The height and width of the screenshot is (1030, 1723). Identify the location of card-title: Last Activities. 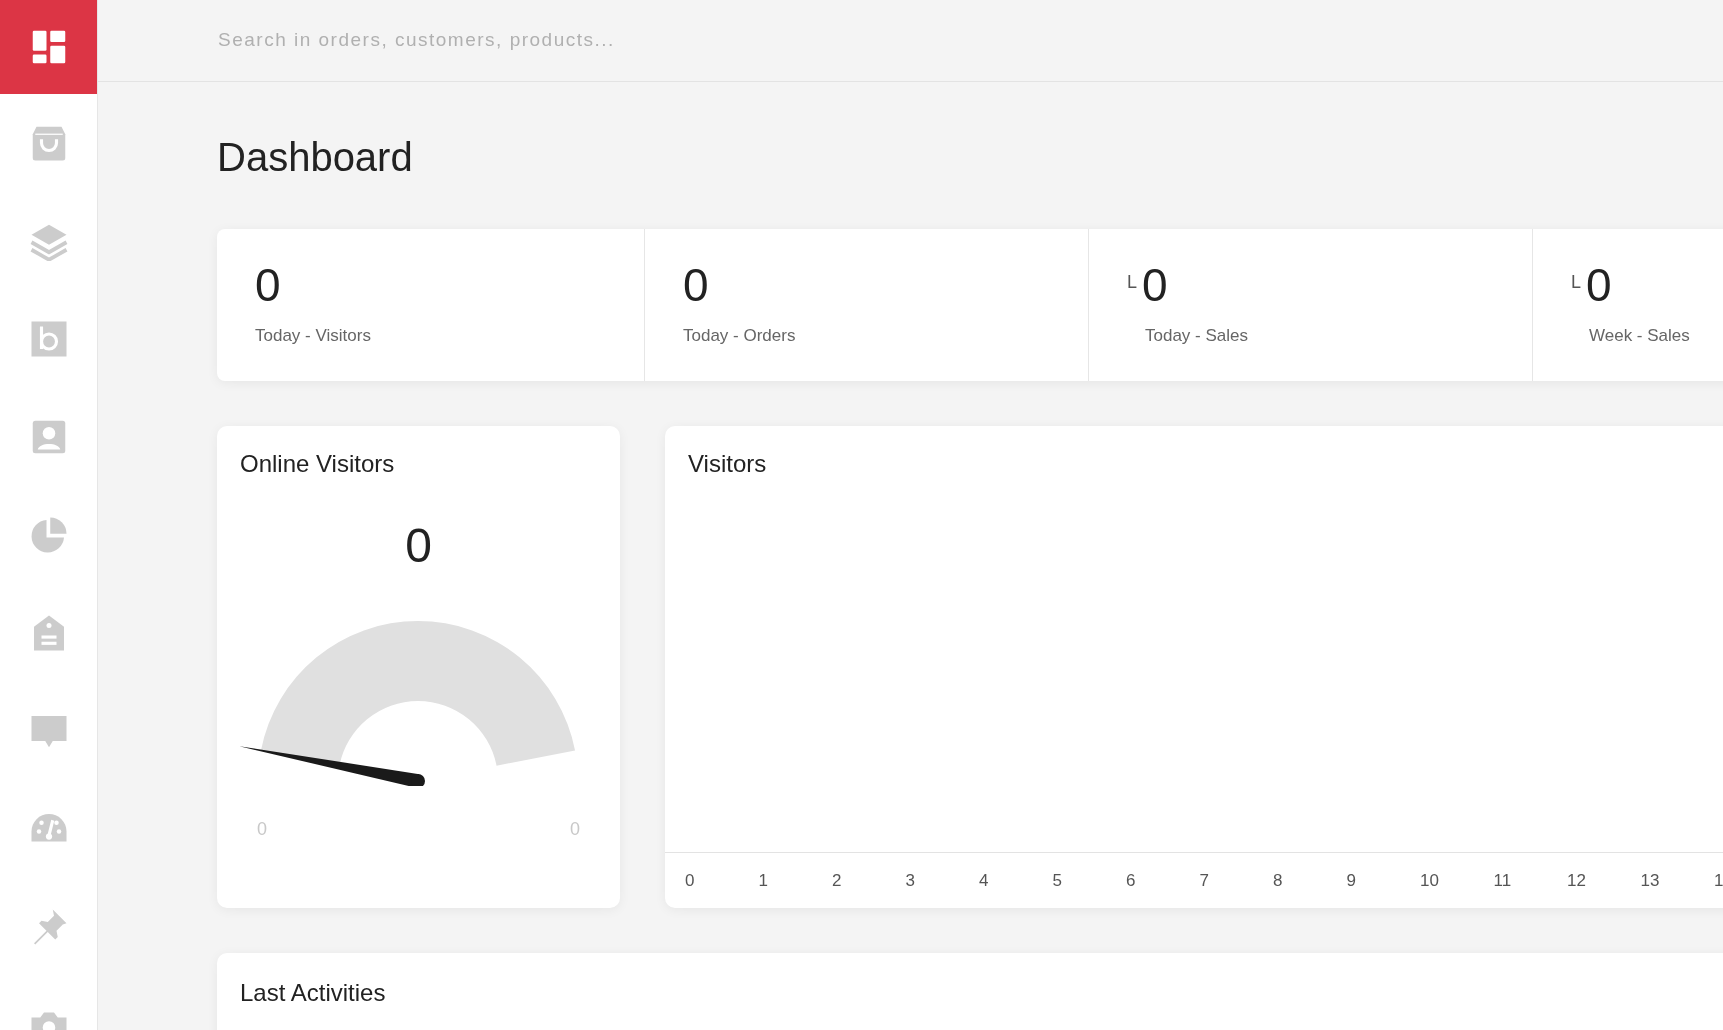
(313, 993).